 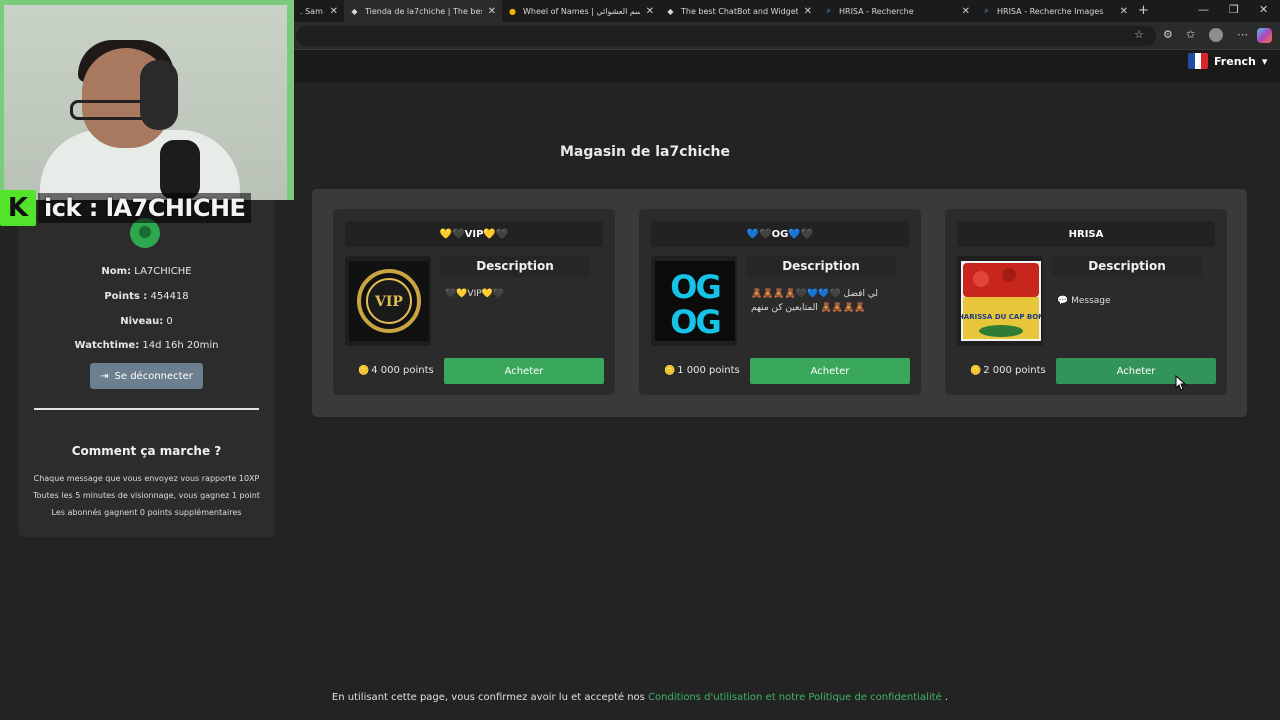 I want to click on item-price: 🪙 4 000 points, so click(x=396, y=370).